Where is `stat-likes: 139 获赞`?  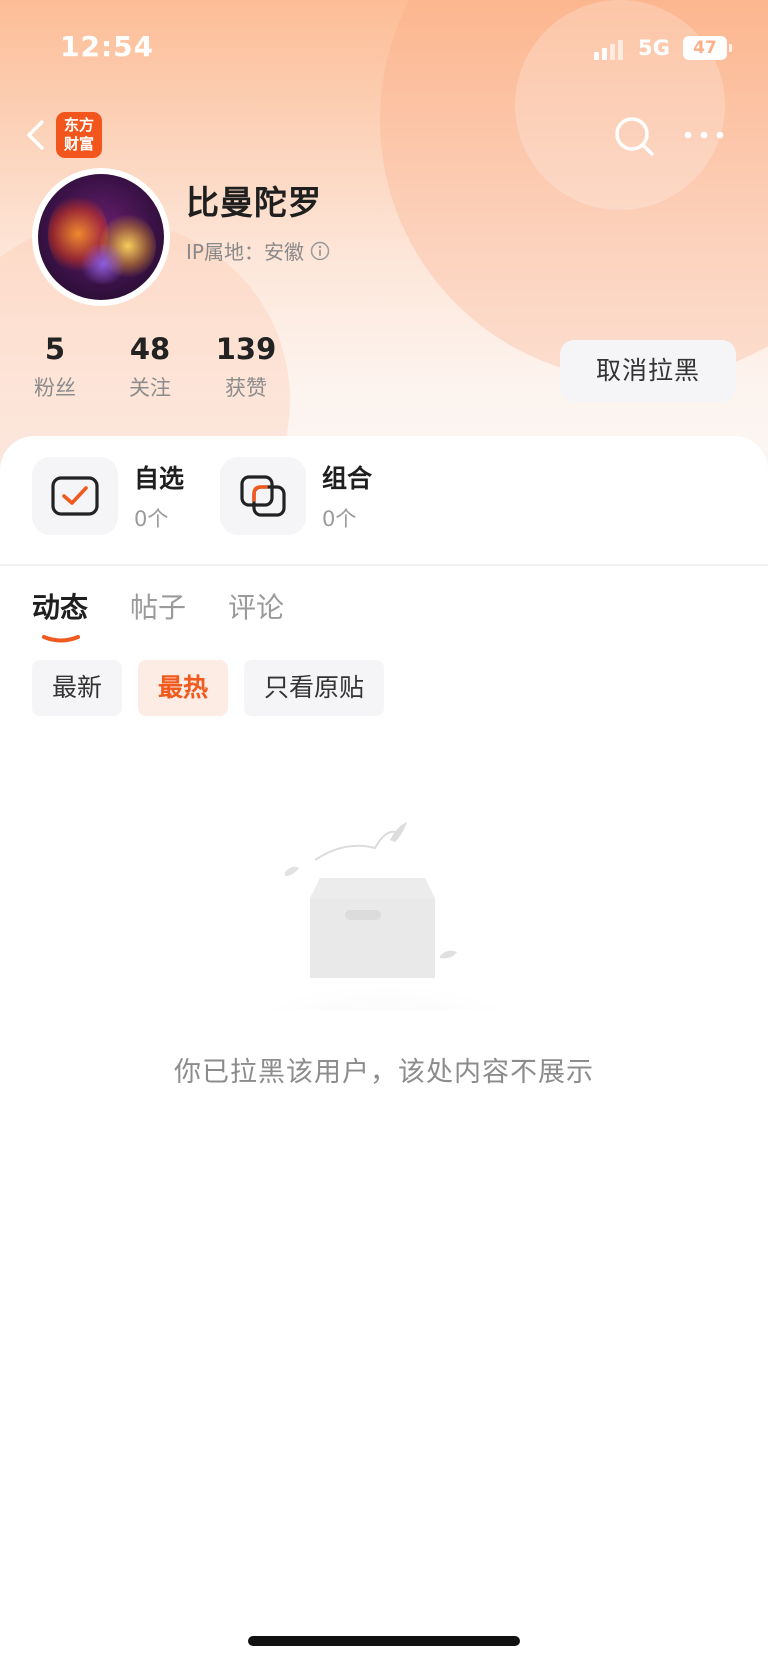 stat-likes: 139 获赞 is located at coordinates (246, 367).